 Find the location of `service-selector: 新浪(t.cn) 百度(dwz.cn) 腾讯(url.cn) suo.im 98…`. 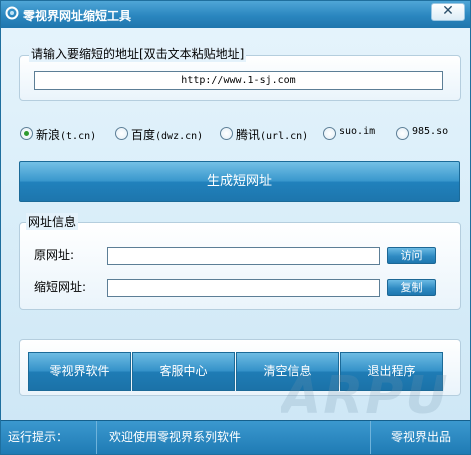

service-selector: 新浪(t.cn) 百度(dwz.cn) 腾讯(url.cn) suo.im 98… is located at coordinates (240, 134).